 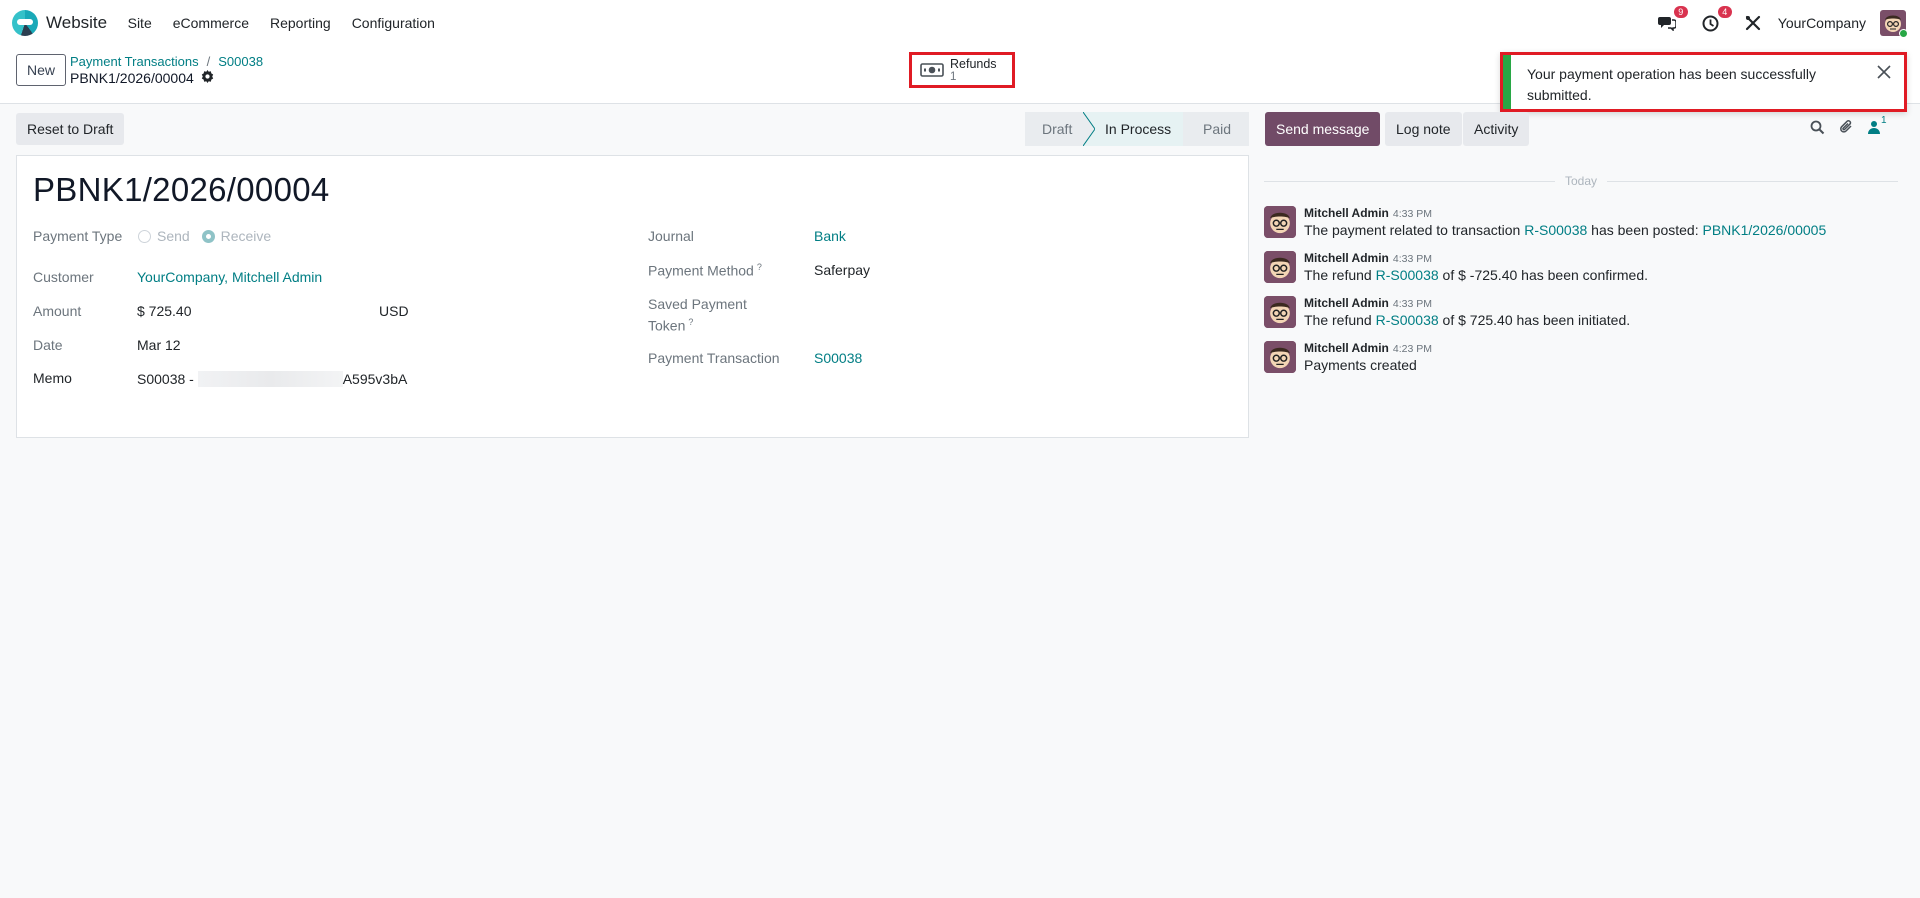 I want to click on search-icon, so click(x=1817, y=129).